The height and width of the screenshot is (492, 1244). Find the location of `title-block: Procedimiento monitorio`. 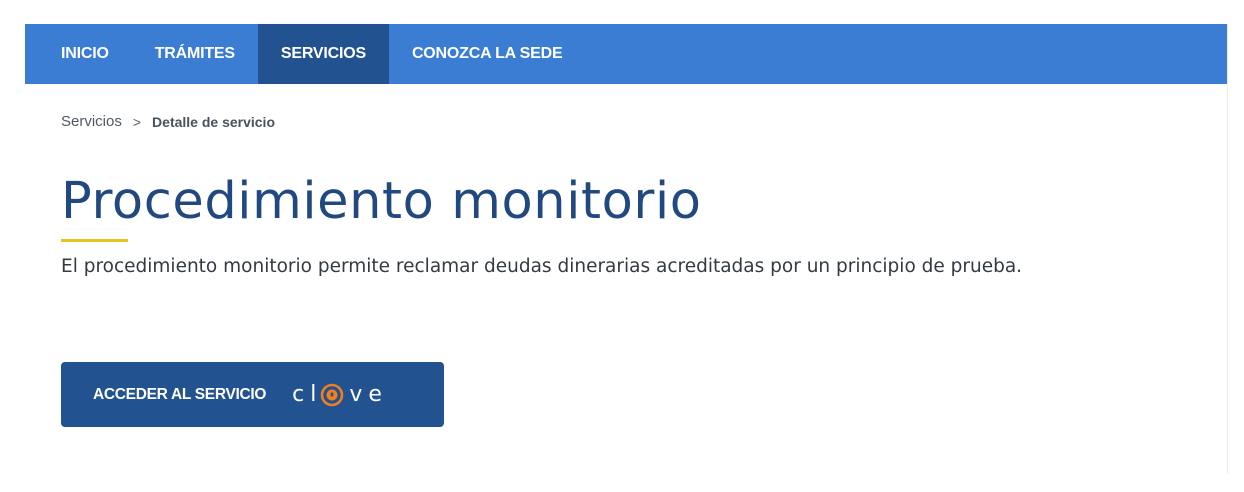

title-block: Procedimiento monitorio is located at coordinates (626, 207).